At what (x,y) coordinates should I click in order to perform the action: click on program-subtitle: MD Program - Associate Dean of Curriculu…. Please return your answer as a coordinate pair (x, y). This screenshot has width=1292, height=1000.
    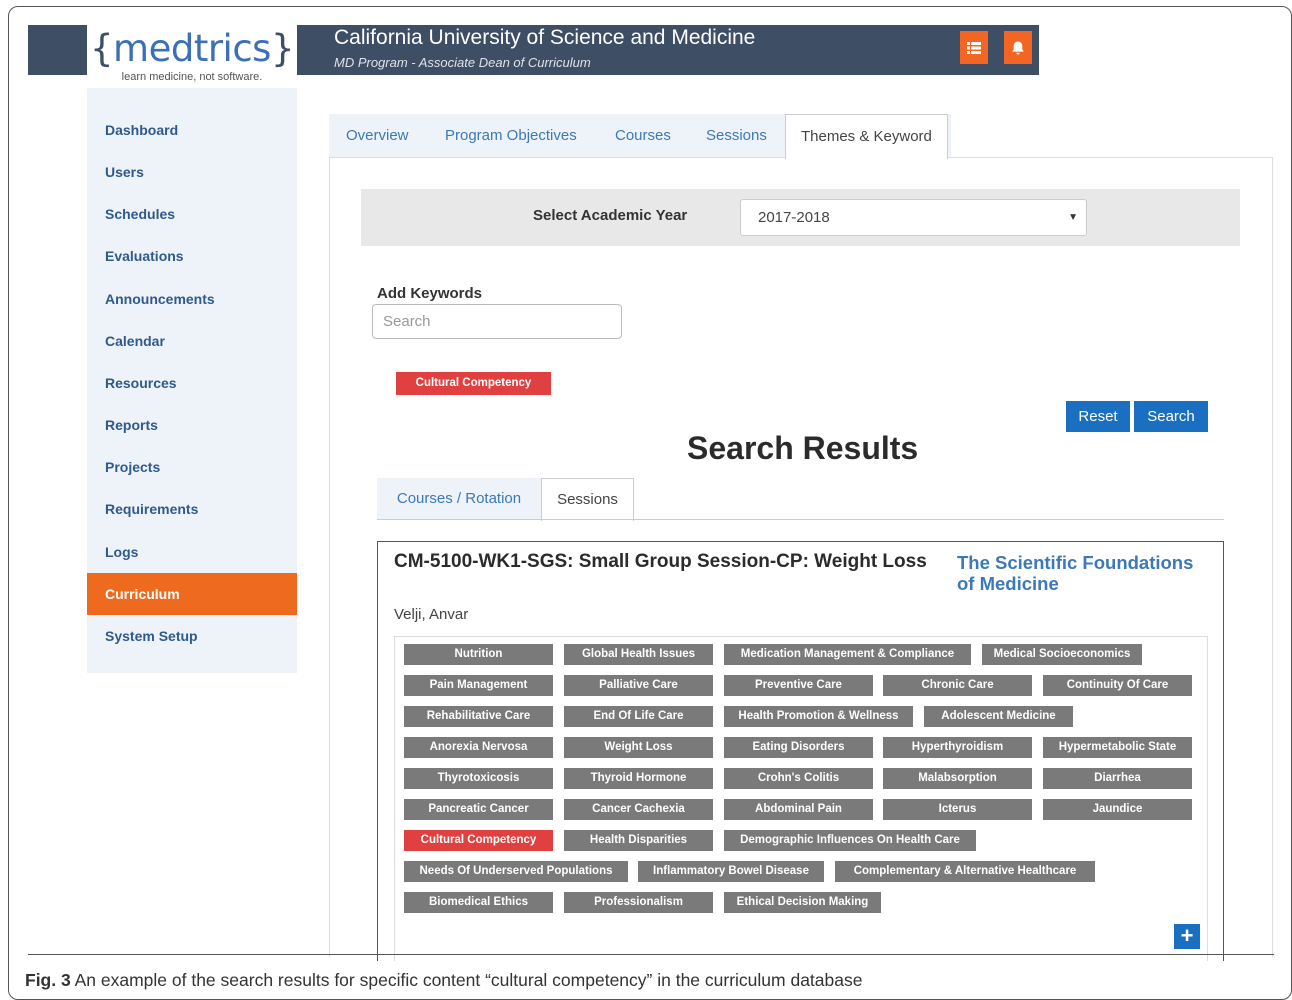
    Looking at the image, I should click on (462, 62).